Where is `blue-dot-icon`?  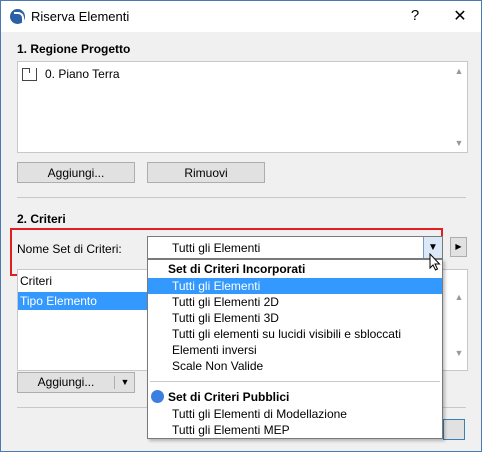
blue-dot-icon is located at coordinates (157, 396).